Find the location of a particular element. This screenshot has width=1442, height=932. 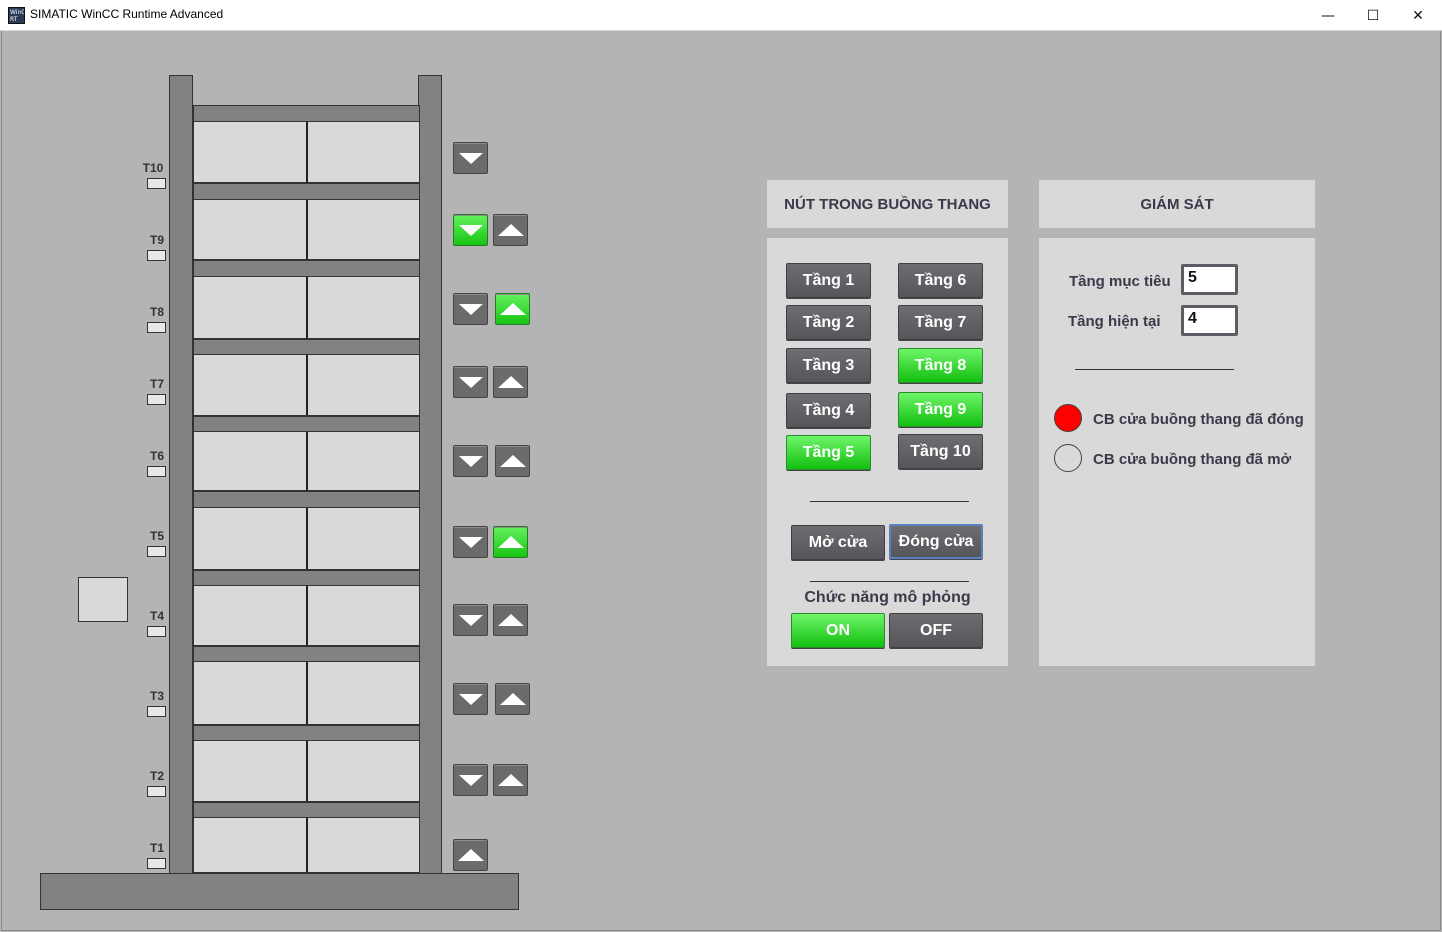

floor-lamp-T3 is located at coordinates (156, 711).